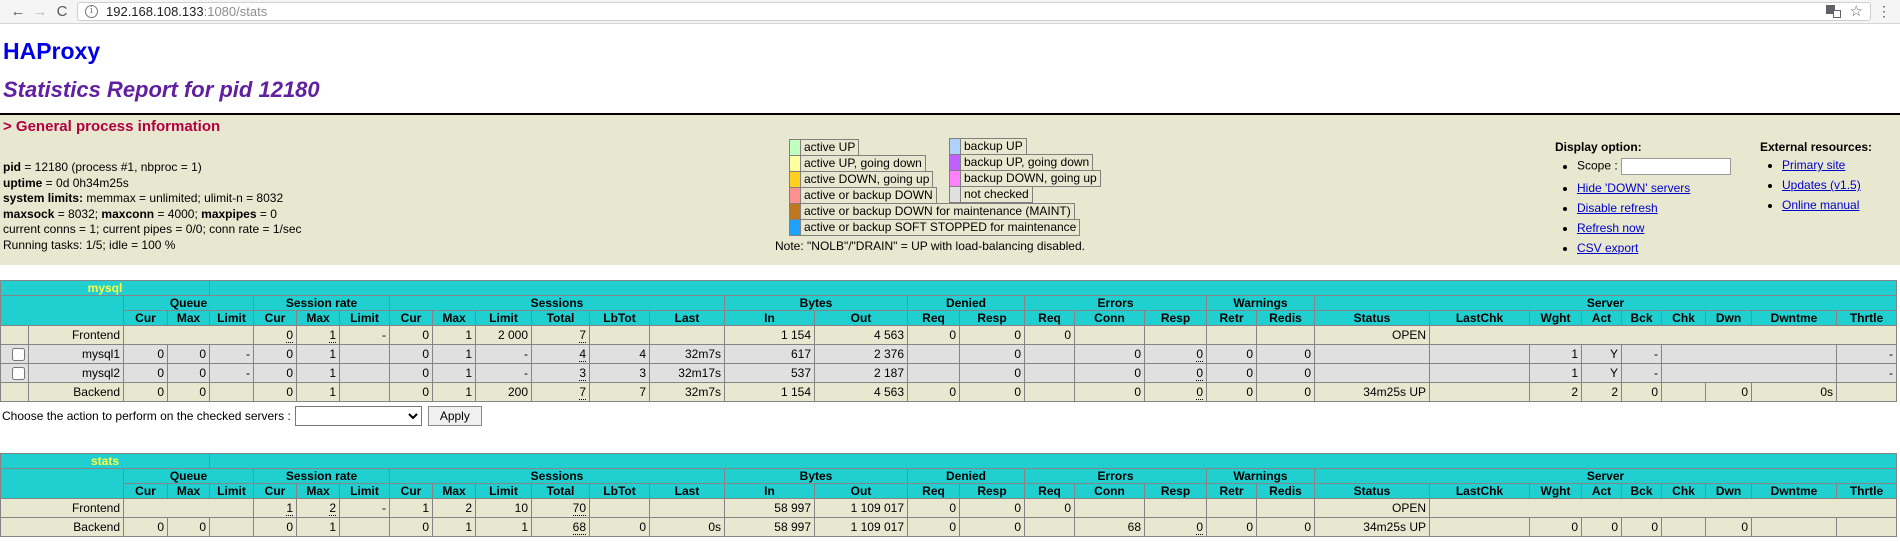 Image resolution: width=1900 pixels, height=542 pixels. Describe the element at coordinates (951, 51) in the screenshot. I see `page-title: HAProxy` at that location.